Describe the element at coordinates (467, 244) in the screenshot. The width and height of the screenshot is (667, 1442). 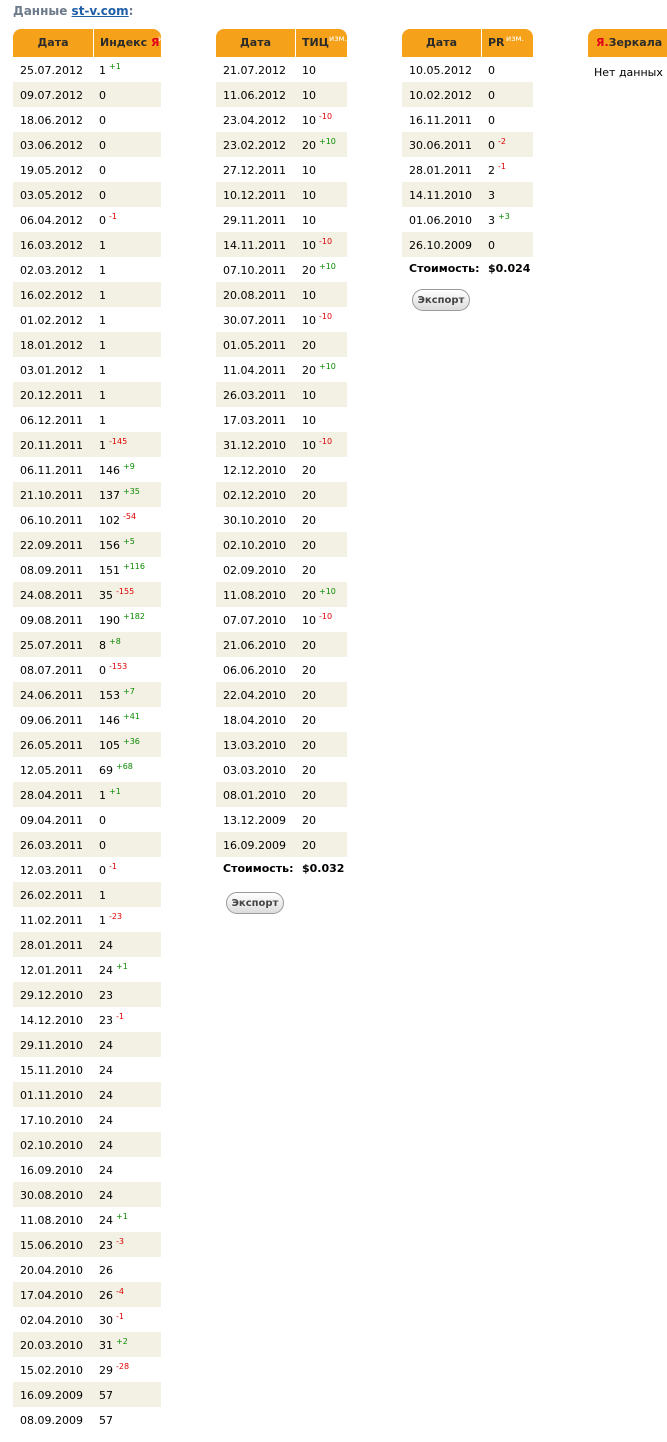
I see `table-row: 26.10.2009 0` at that location.